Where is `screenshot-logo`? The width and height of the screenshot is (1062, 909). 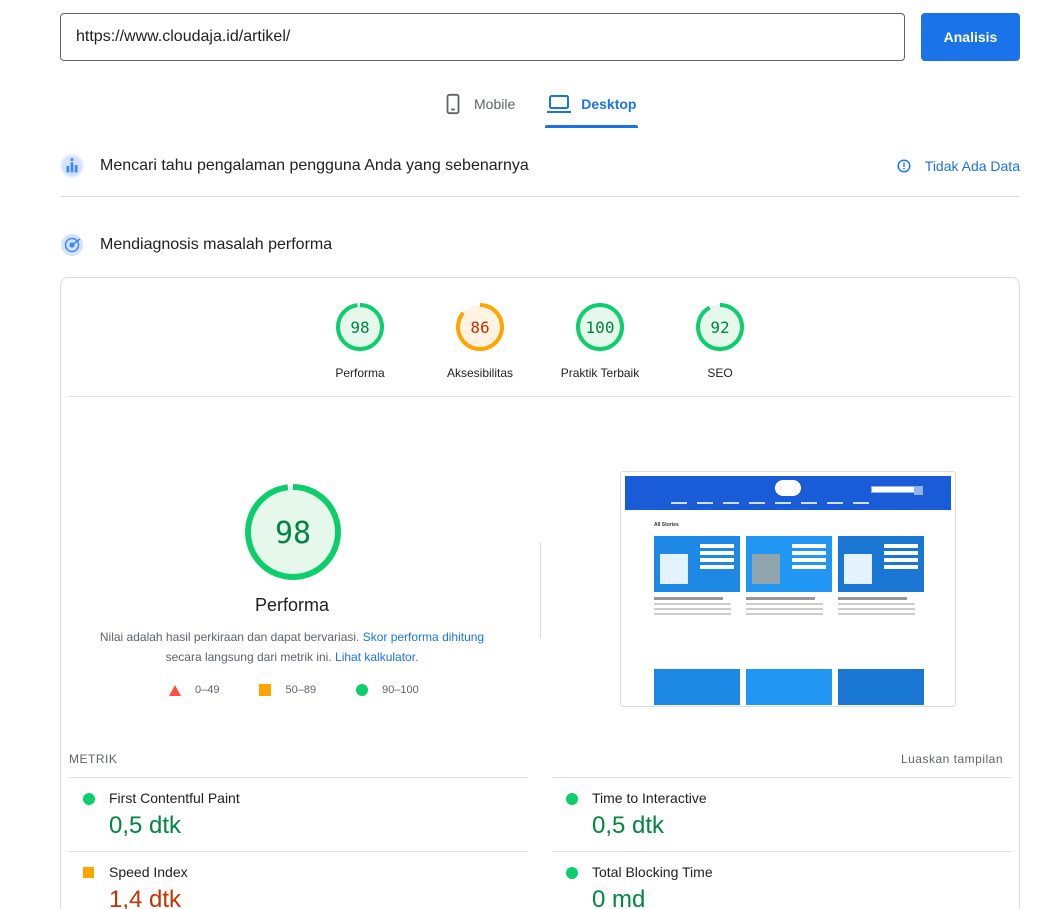
screenshot-logo is located at coordinates (788, 488).